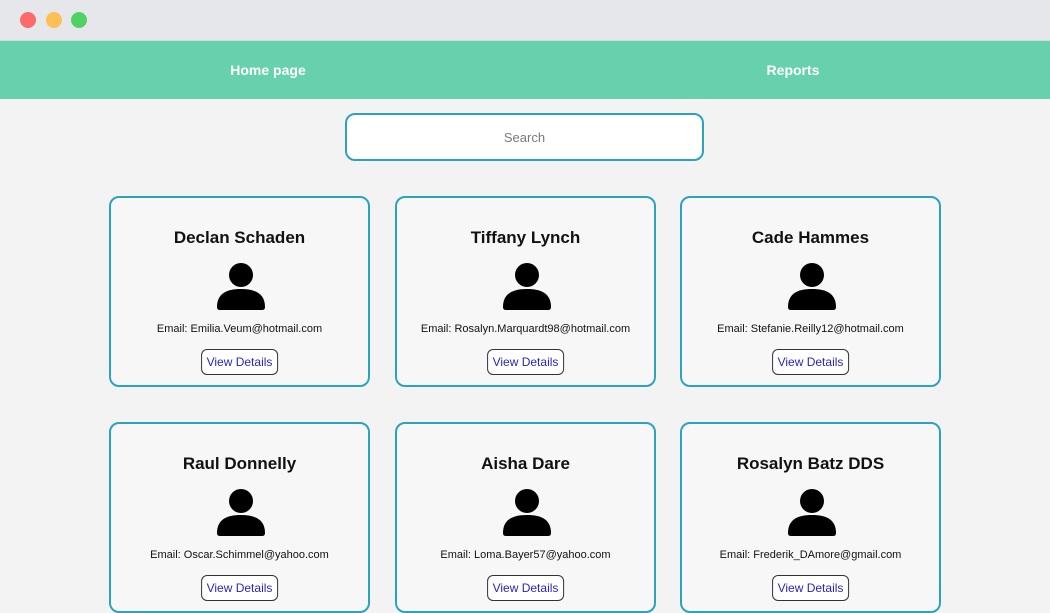  Describe the element at coordinates (793, 70) in the screenshot. I see `nav-reports-link: Reports` at that location.